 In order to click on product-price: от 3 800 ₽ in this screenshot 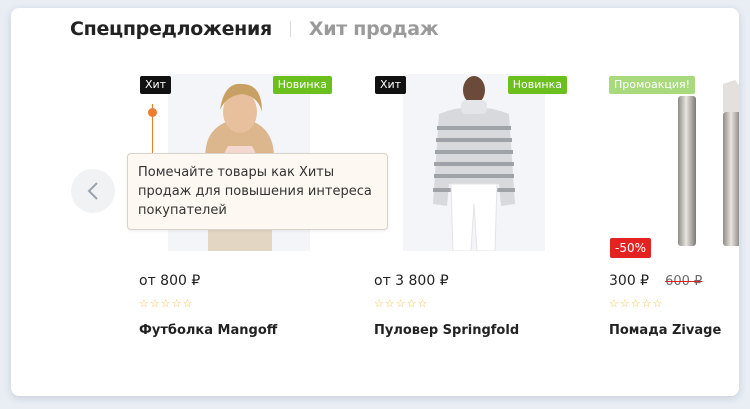, I will do `click(411, 281)`.